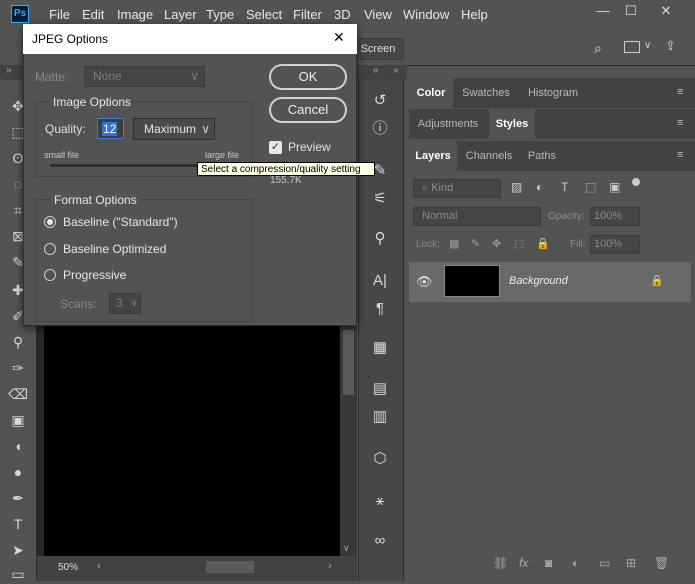 This screenshot has height=584, width=695. I want to click on network-panel-icon: ⚹, so click(380, 501).